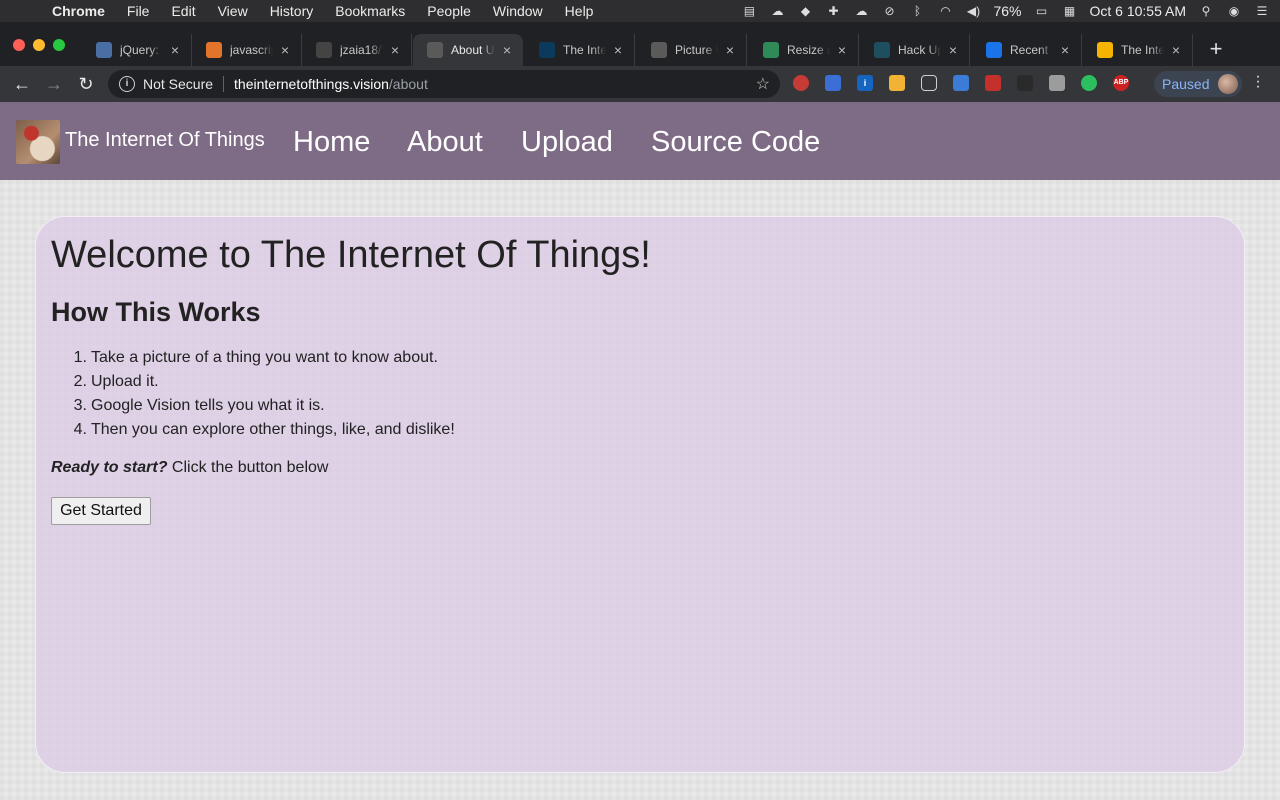 This screenshot has height=800, width=1280. Describe the element at coordinates (763, 84) in the screenshot. I see `bookmark-star-icon: ☆` at that location.